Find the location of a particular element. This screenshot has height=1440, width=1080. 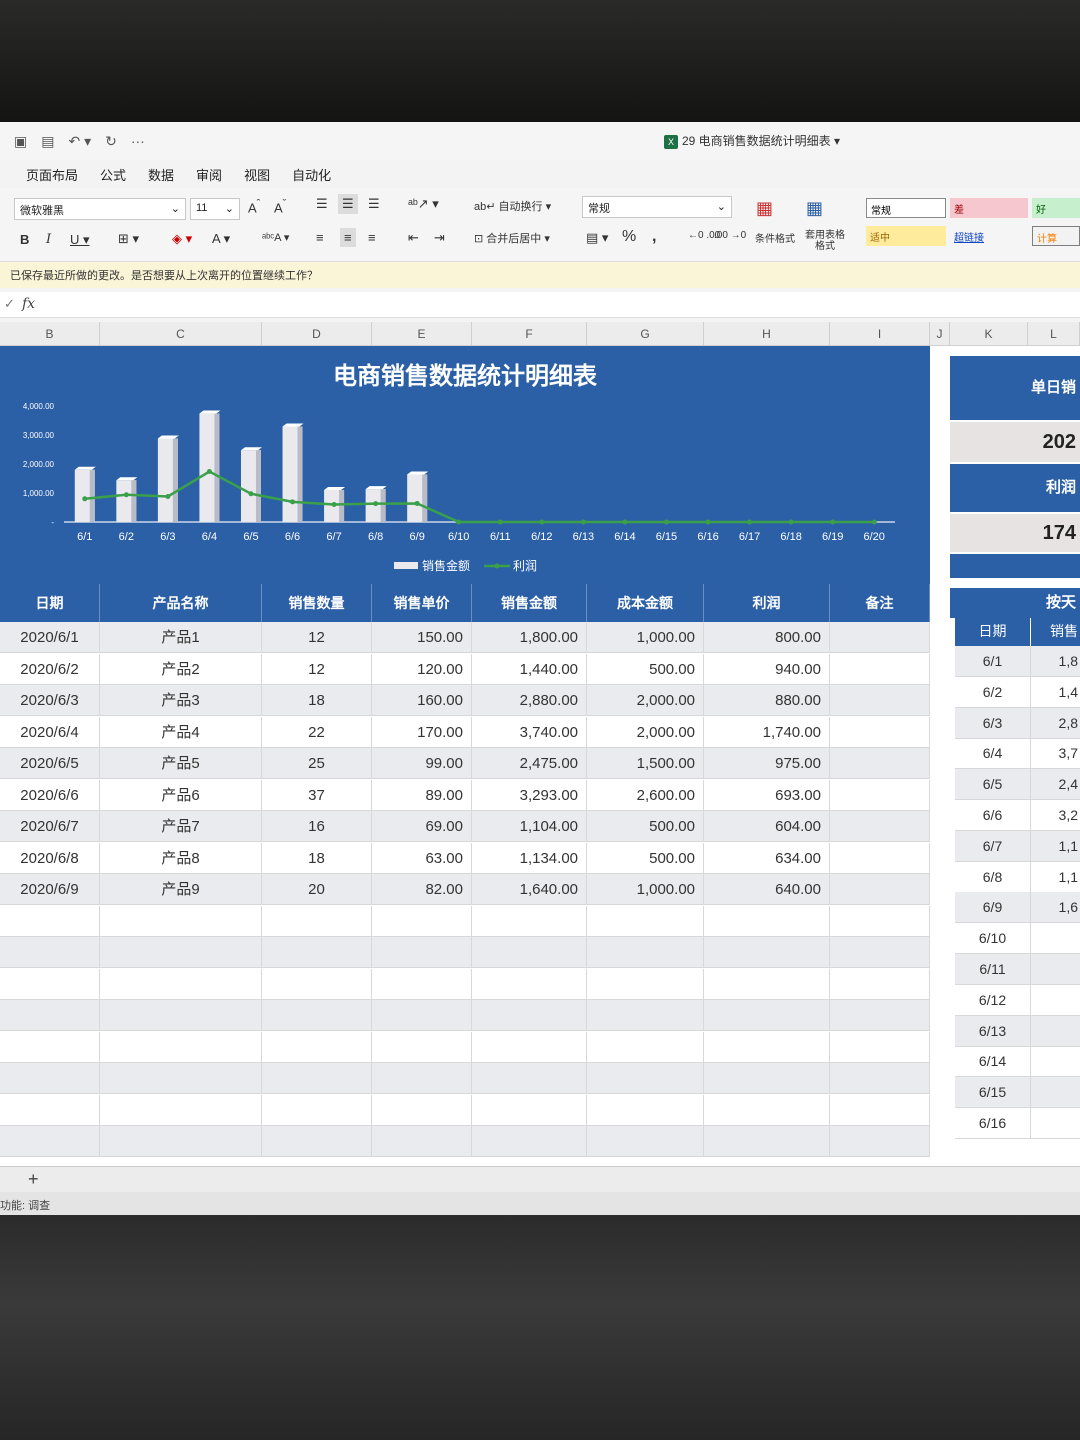

sales-amount-cell: 1,134.00 is located at coordinates (529, 858).